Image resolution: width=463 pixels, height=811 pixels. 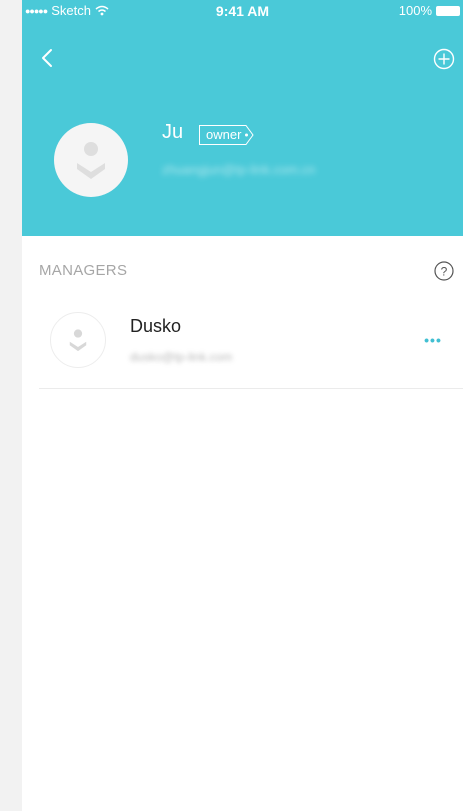 I want to click on back-button, so click(x=50, y=58).